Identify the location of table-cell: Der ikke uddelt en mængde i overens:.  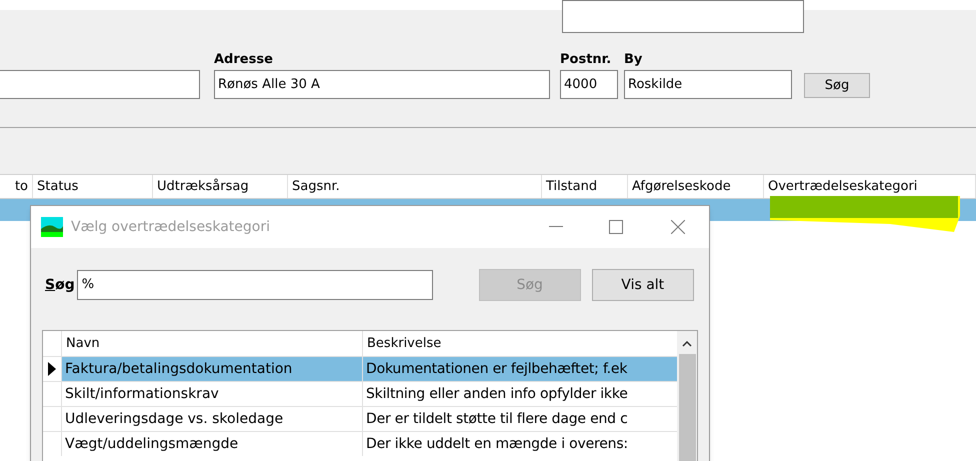
(517, 444).